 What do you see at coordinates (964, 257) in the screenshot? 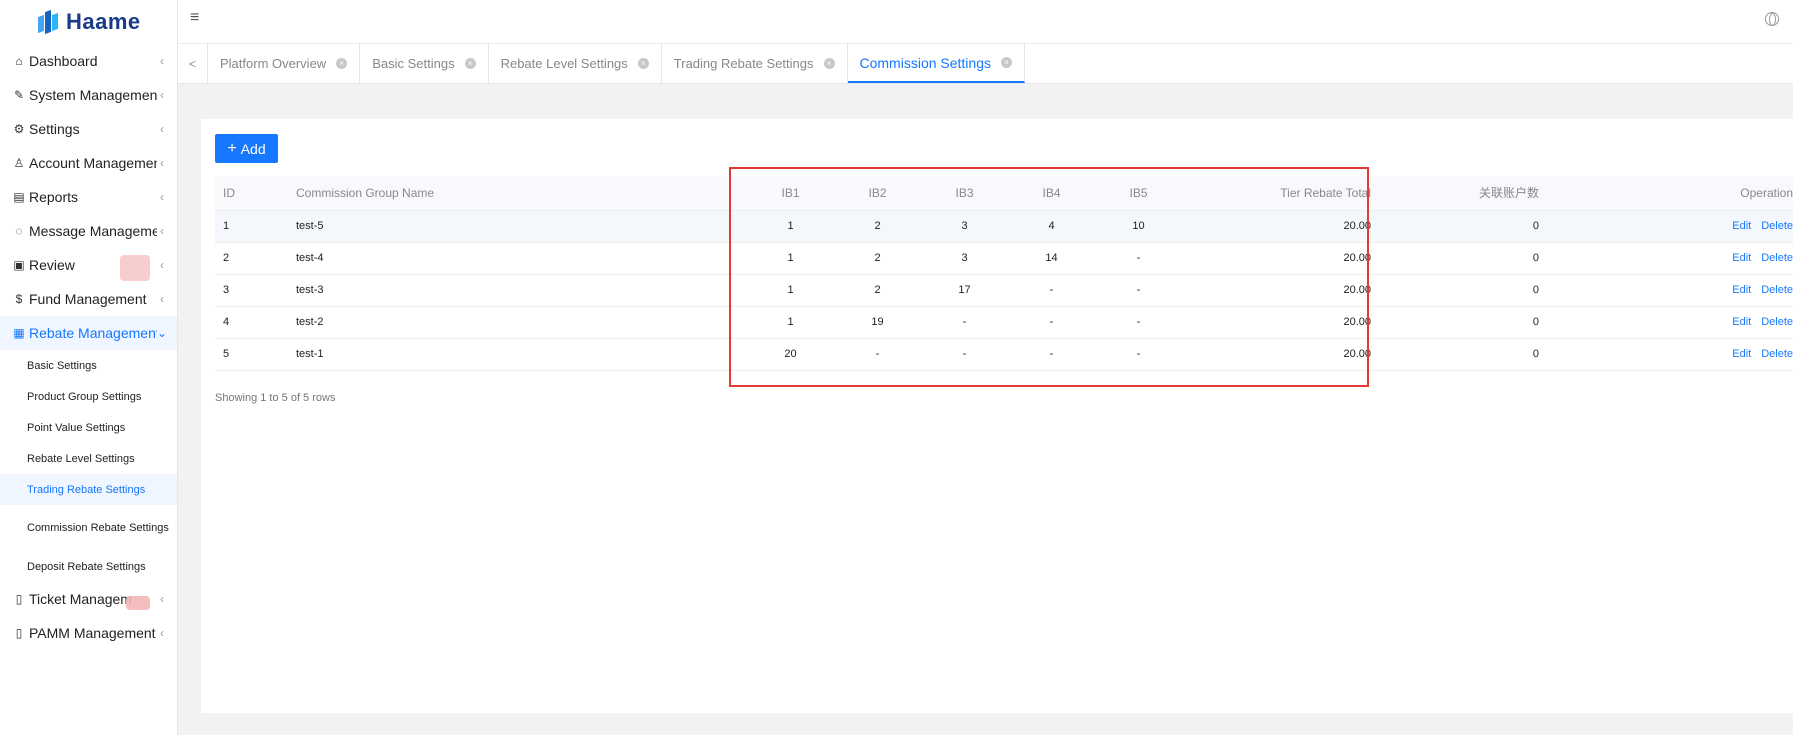
I see `cell-ib3: 3` at bounding box center [964, 257].